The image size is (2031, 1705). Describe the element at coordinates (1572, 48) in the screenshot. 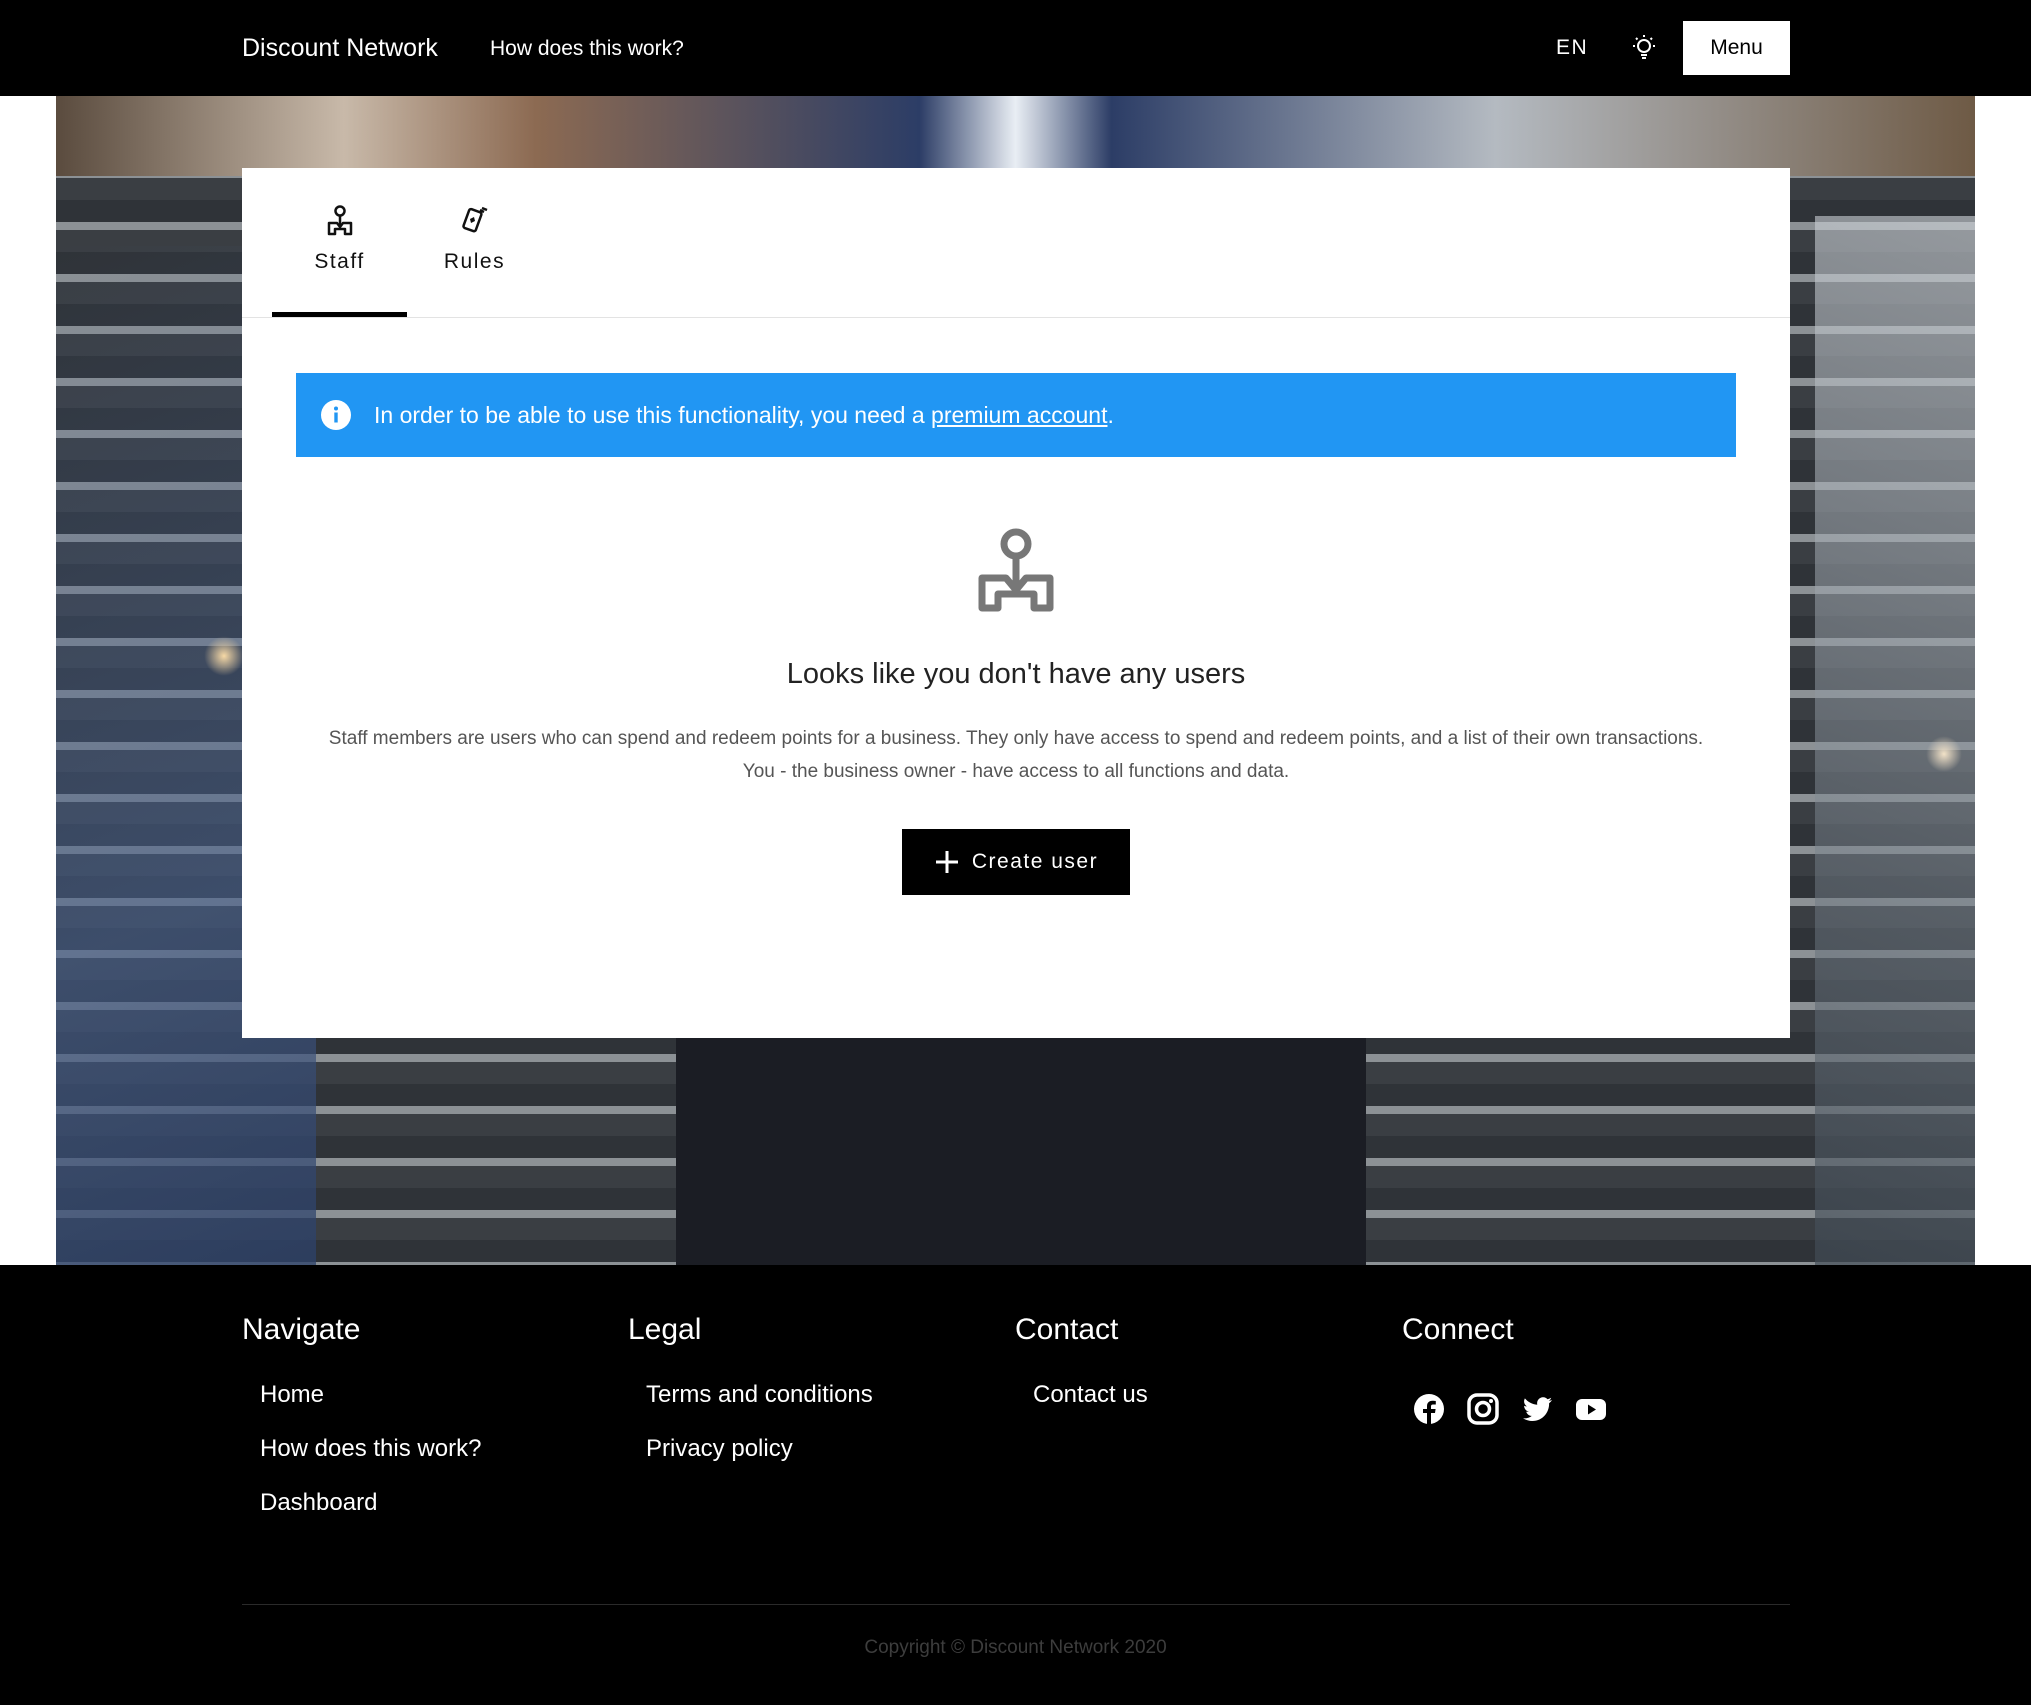

I see `language-selector: EN` at that location.